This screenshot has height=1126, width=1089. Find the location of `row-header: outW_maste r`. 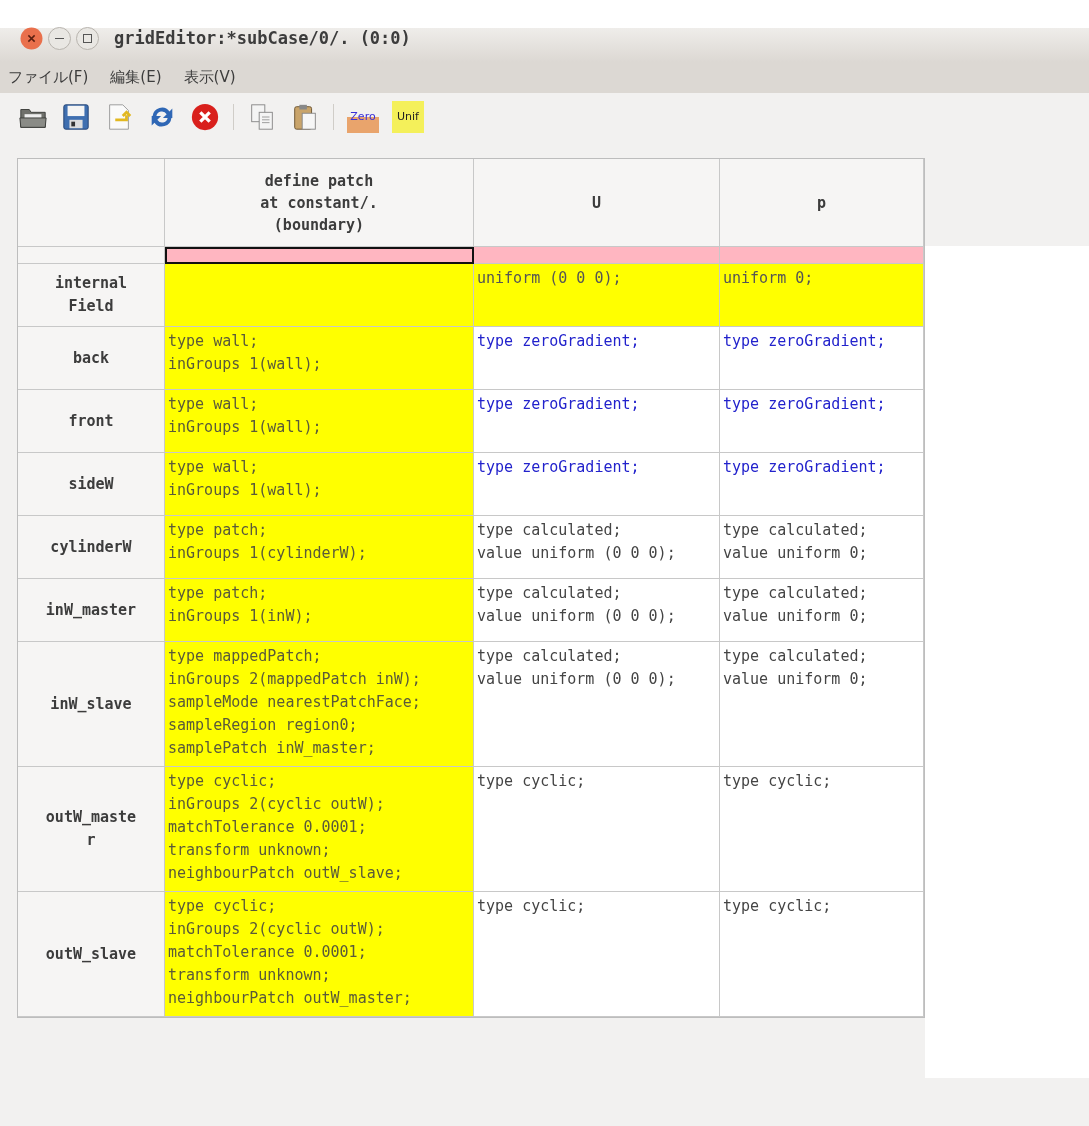

row-header: outW_maste r is located at coordinates (91, 829).